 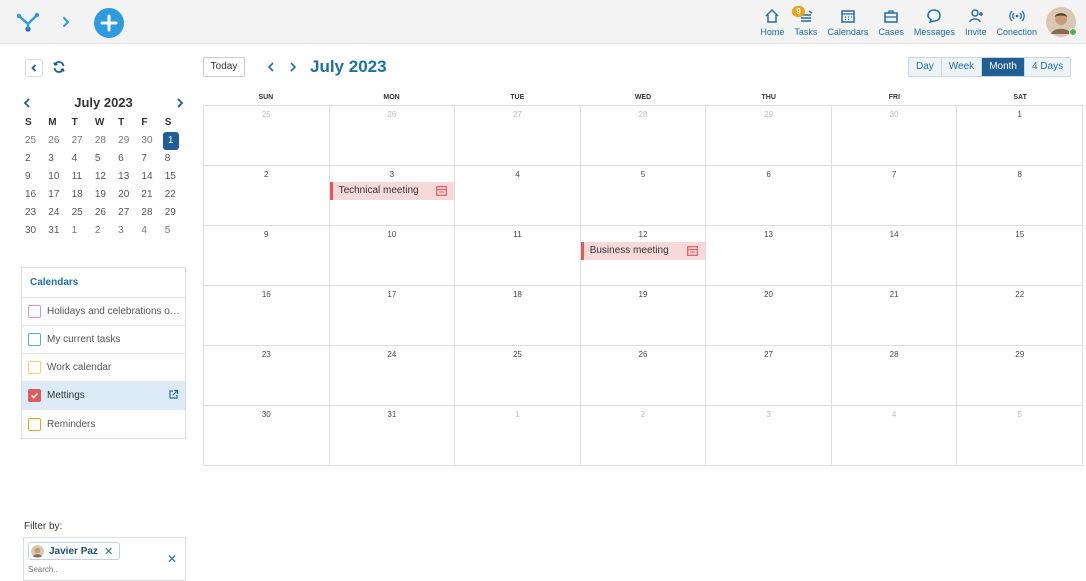 What do you see at coordinates (126, 195) in the screenshot?
I see `mini-day: 20` at bounding box center [126, 195].